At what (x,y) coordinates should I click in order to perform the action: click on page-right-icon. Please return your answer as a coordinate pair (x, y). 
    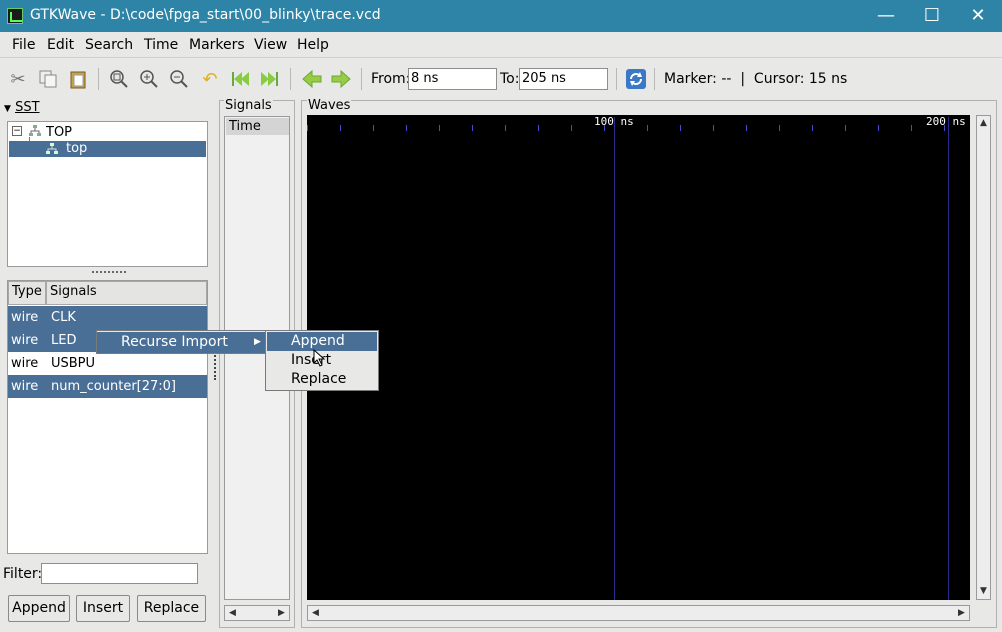
    Looking at the image, I should click on (341, 79).